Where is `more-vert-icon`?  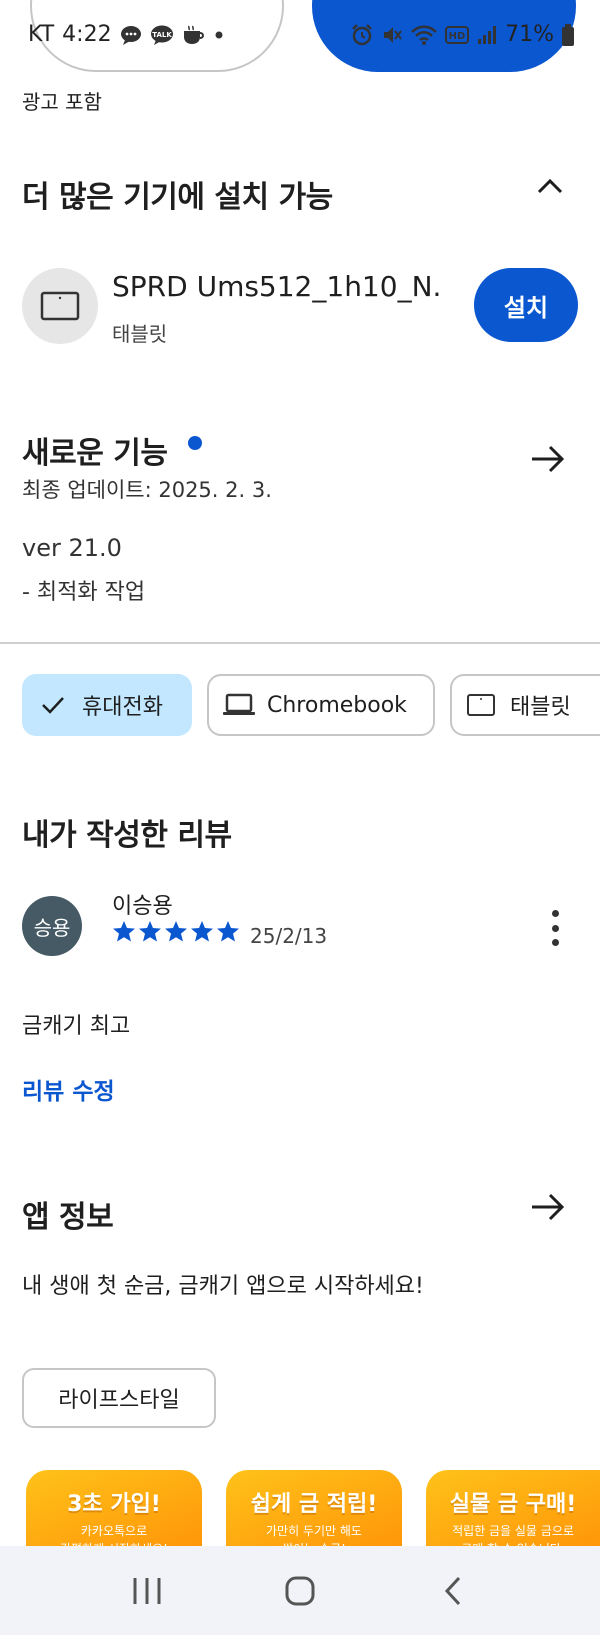
more-vert-icon is located at coordinates (555, 928).